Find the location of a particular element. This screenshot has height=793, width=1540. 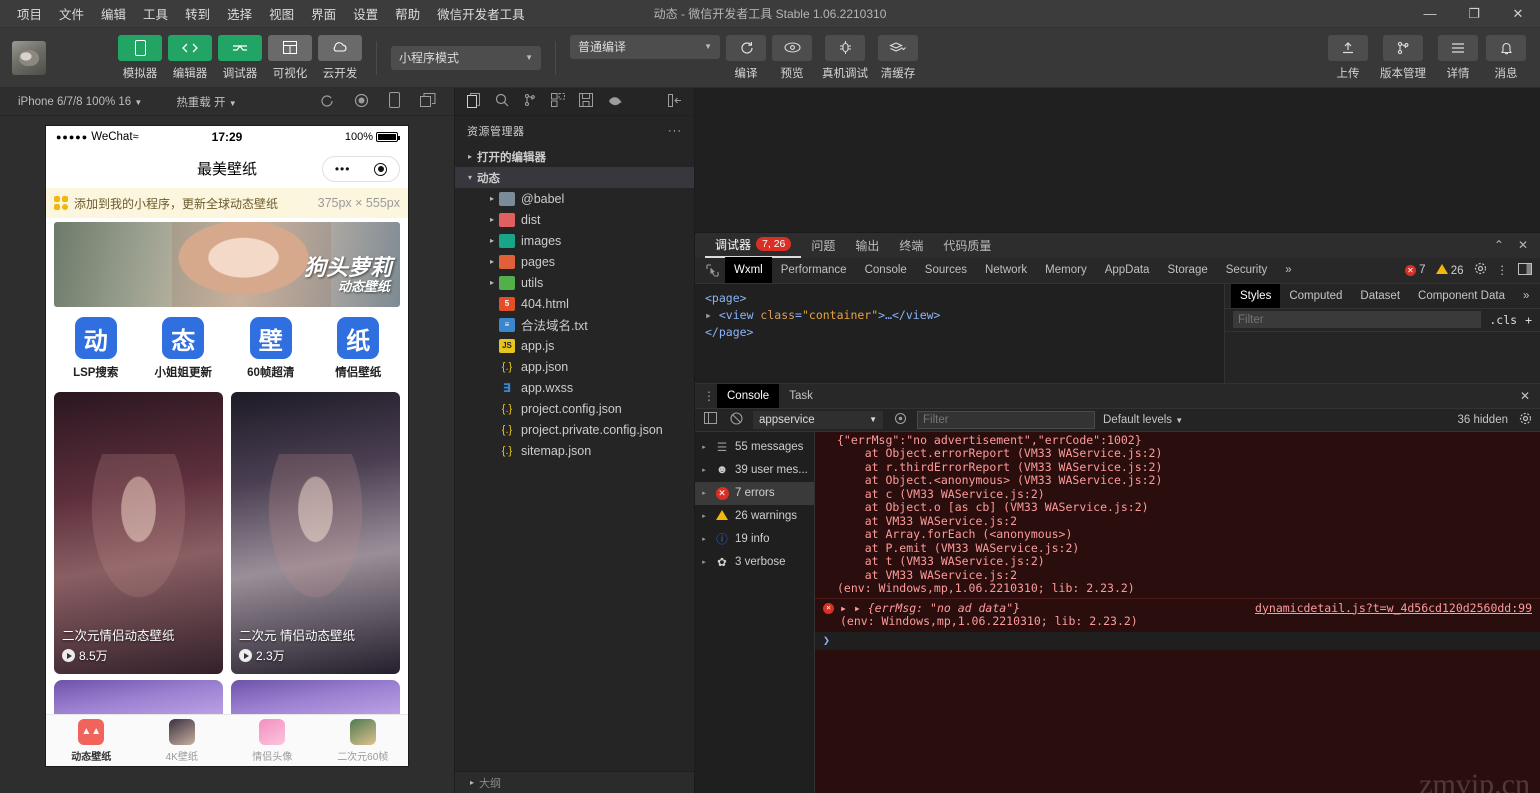

capsule-buttons: ••• is located at coordinates (361, 169).